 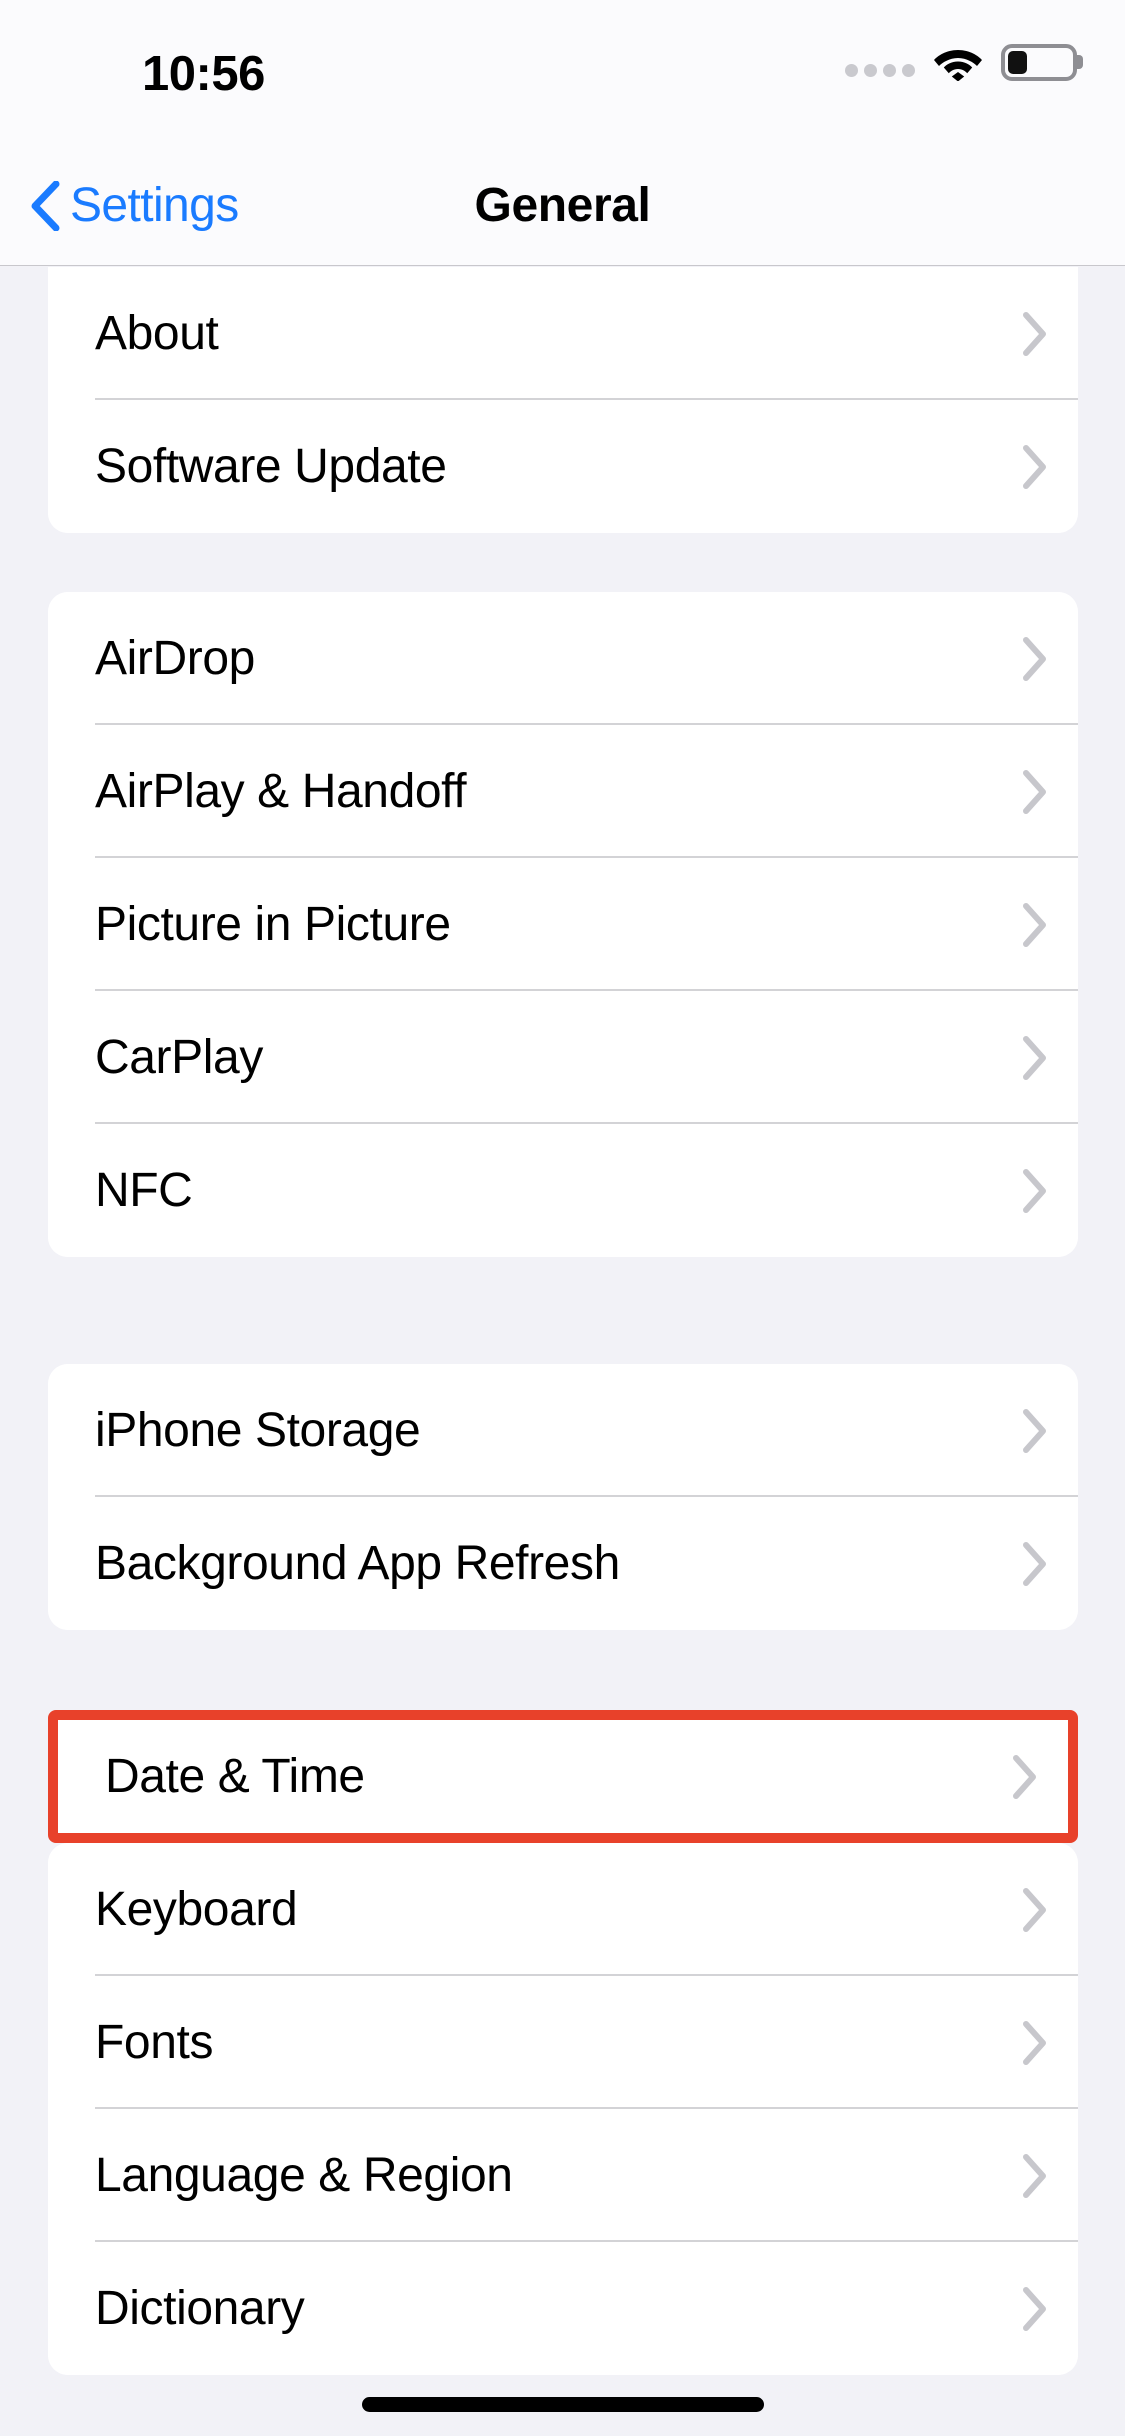 What do you see at coordinates (563, 333) in the screenshot?
I see `settings-row-about: About` at bounding box center [563, 333].